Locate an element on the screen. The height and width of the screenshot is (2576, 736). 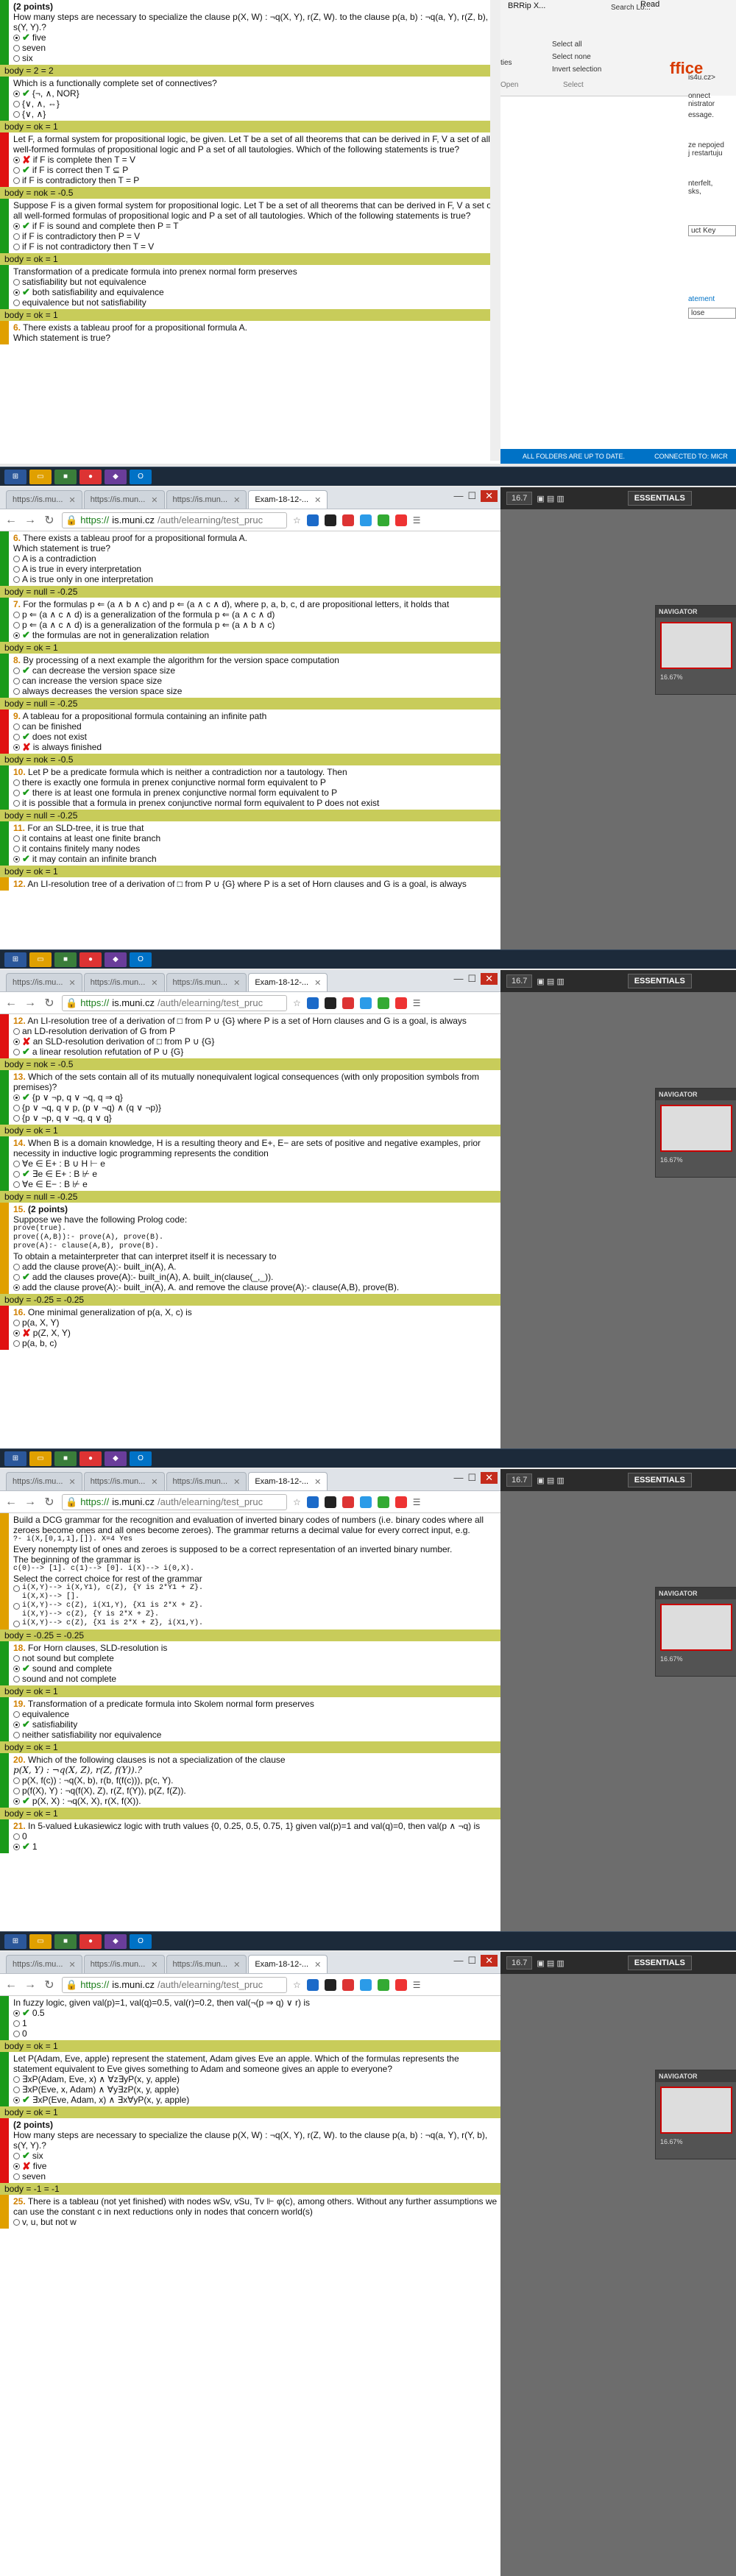
answer-option: ✔ 1 is located at coordinates (256, 1846).